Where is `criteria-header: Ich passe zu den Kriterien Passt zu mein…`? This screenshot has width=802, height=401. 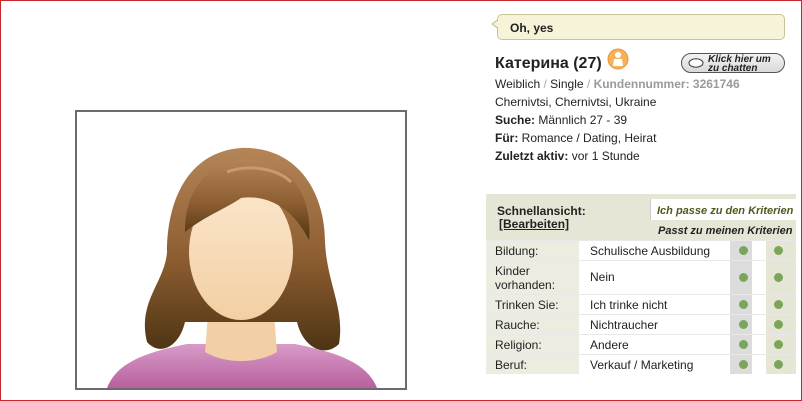
criteria-header: Ich passe zu den Kriterien Passt zu mein… is located at coordinates (721, 217).